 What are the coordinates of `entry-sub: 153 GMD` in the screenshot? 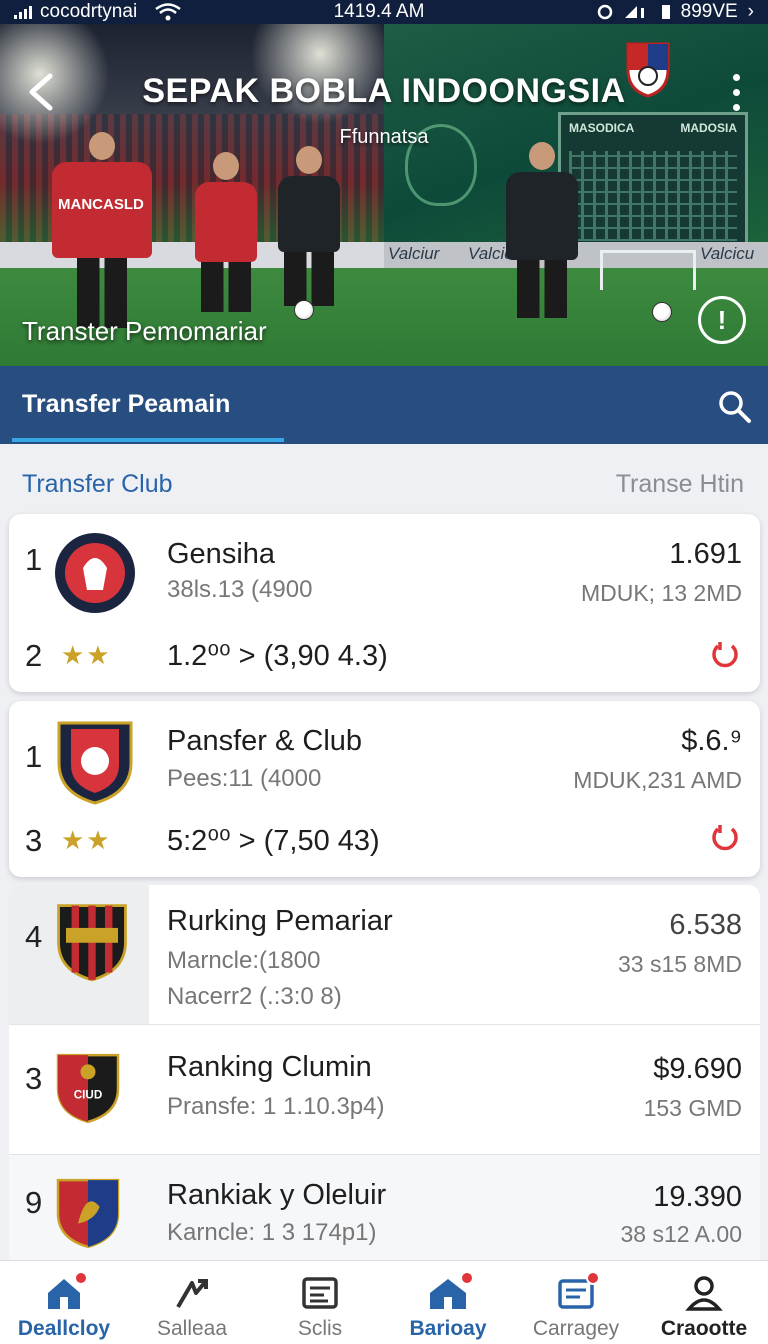 It's located at (692, 1108).